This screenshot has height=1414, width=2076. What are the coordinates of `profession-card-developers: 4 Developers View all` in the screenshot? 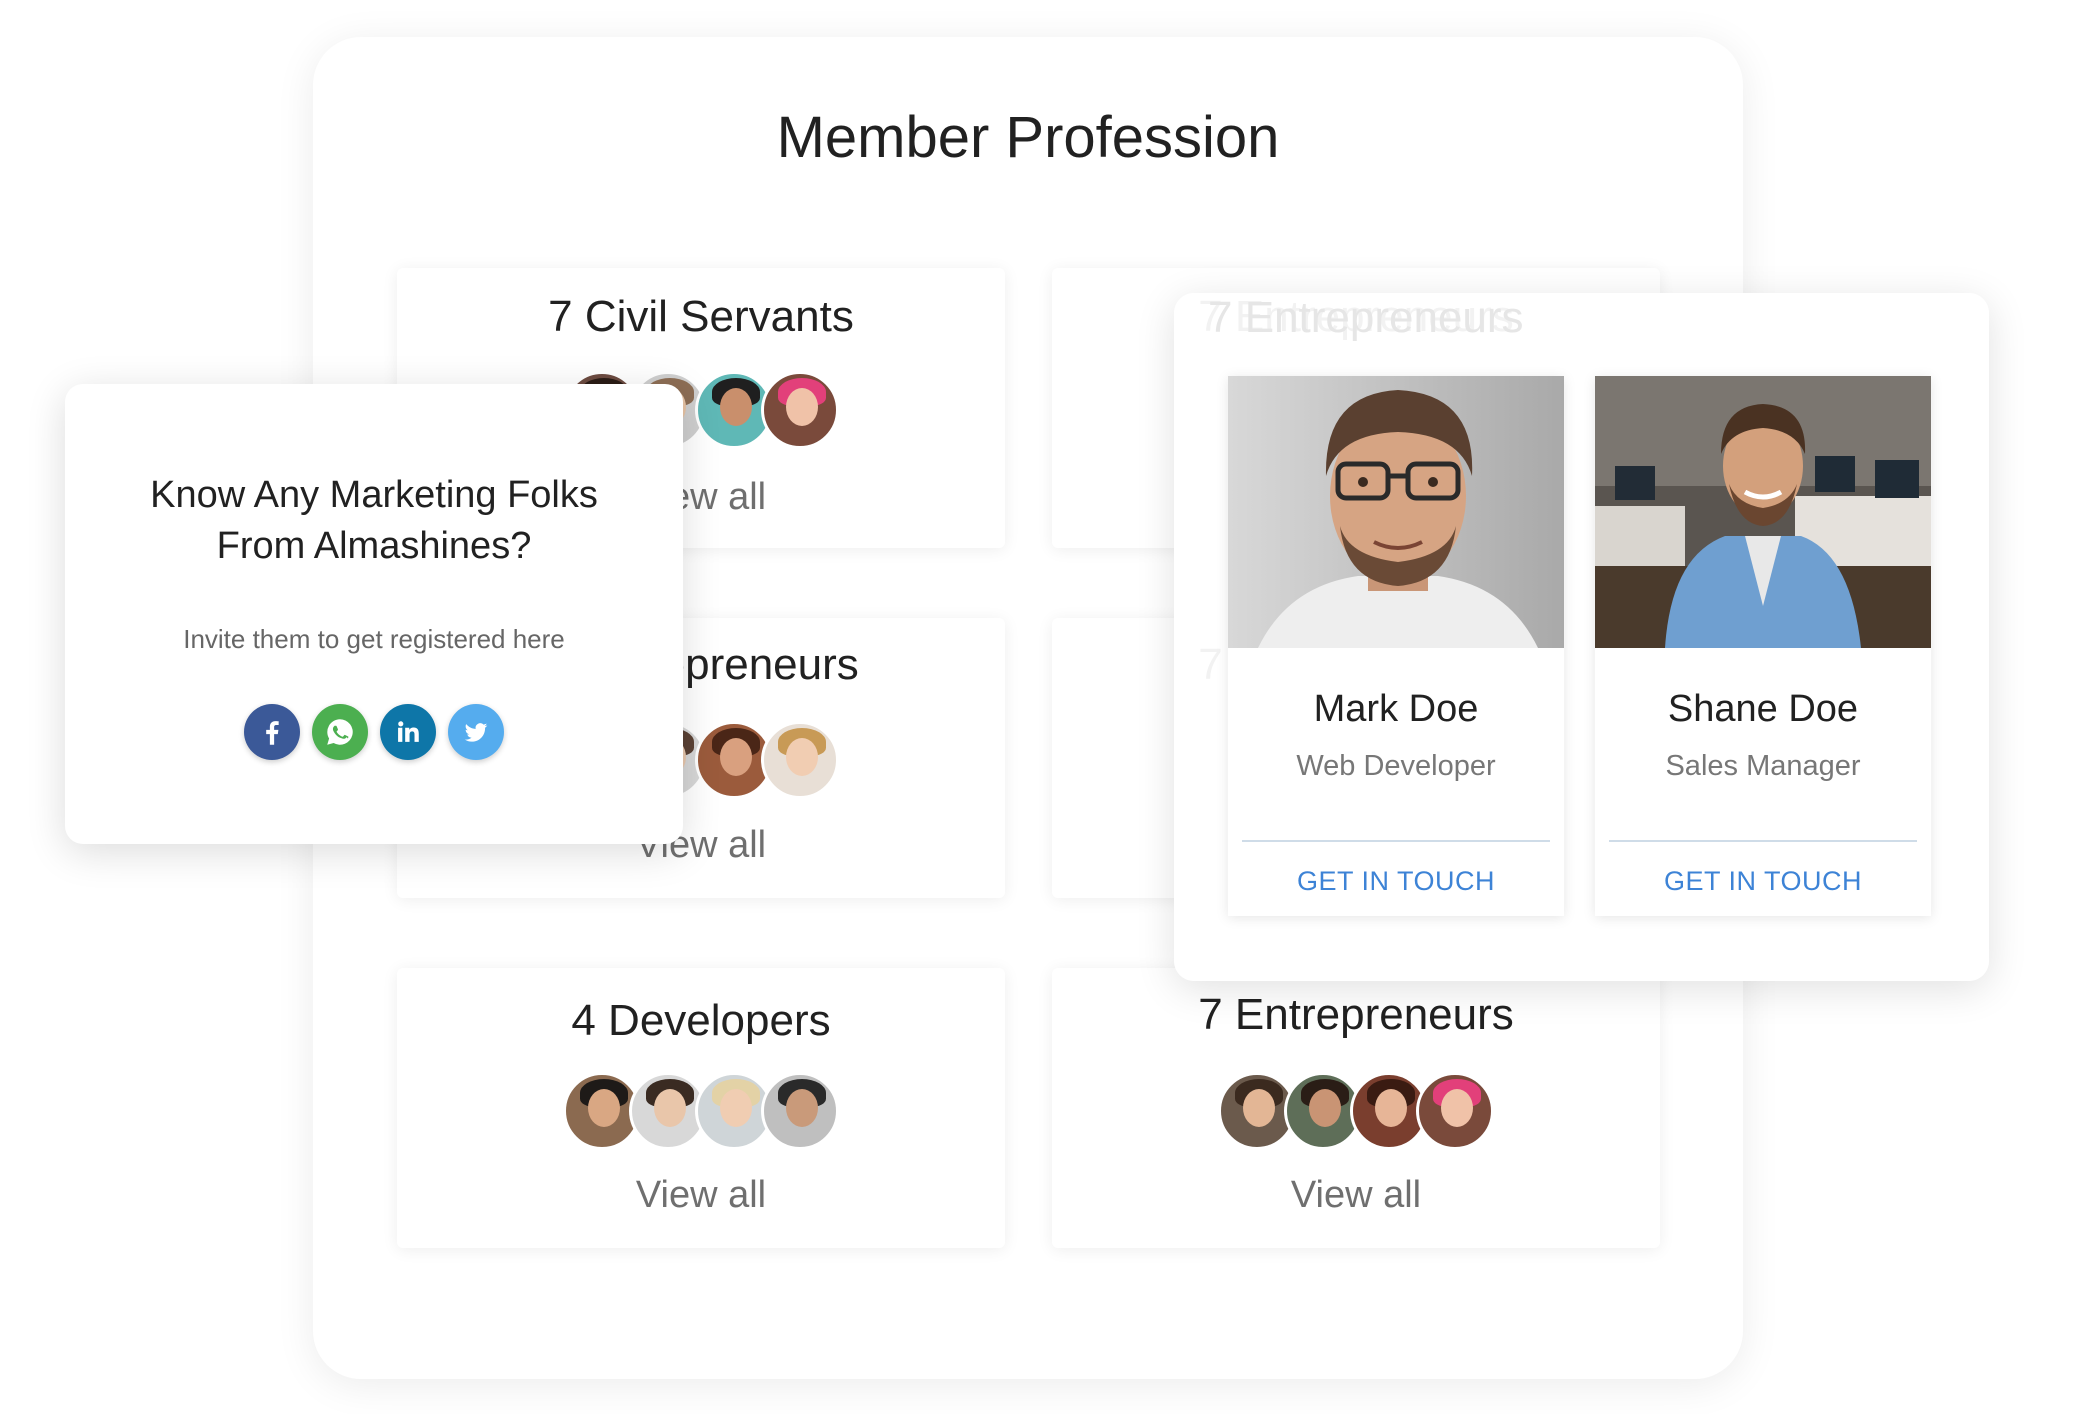 It's located at (701, 1108).